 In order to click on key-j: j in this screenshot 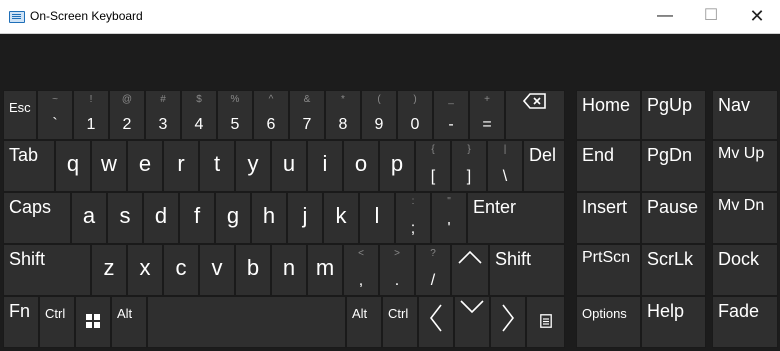, I will do `click(305, 218)`.